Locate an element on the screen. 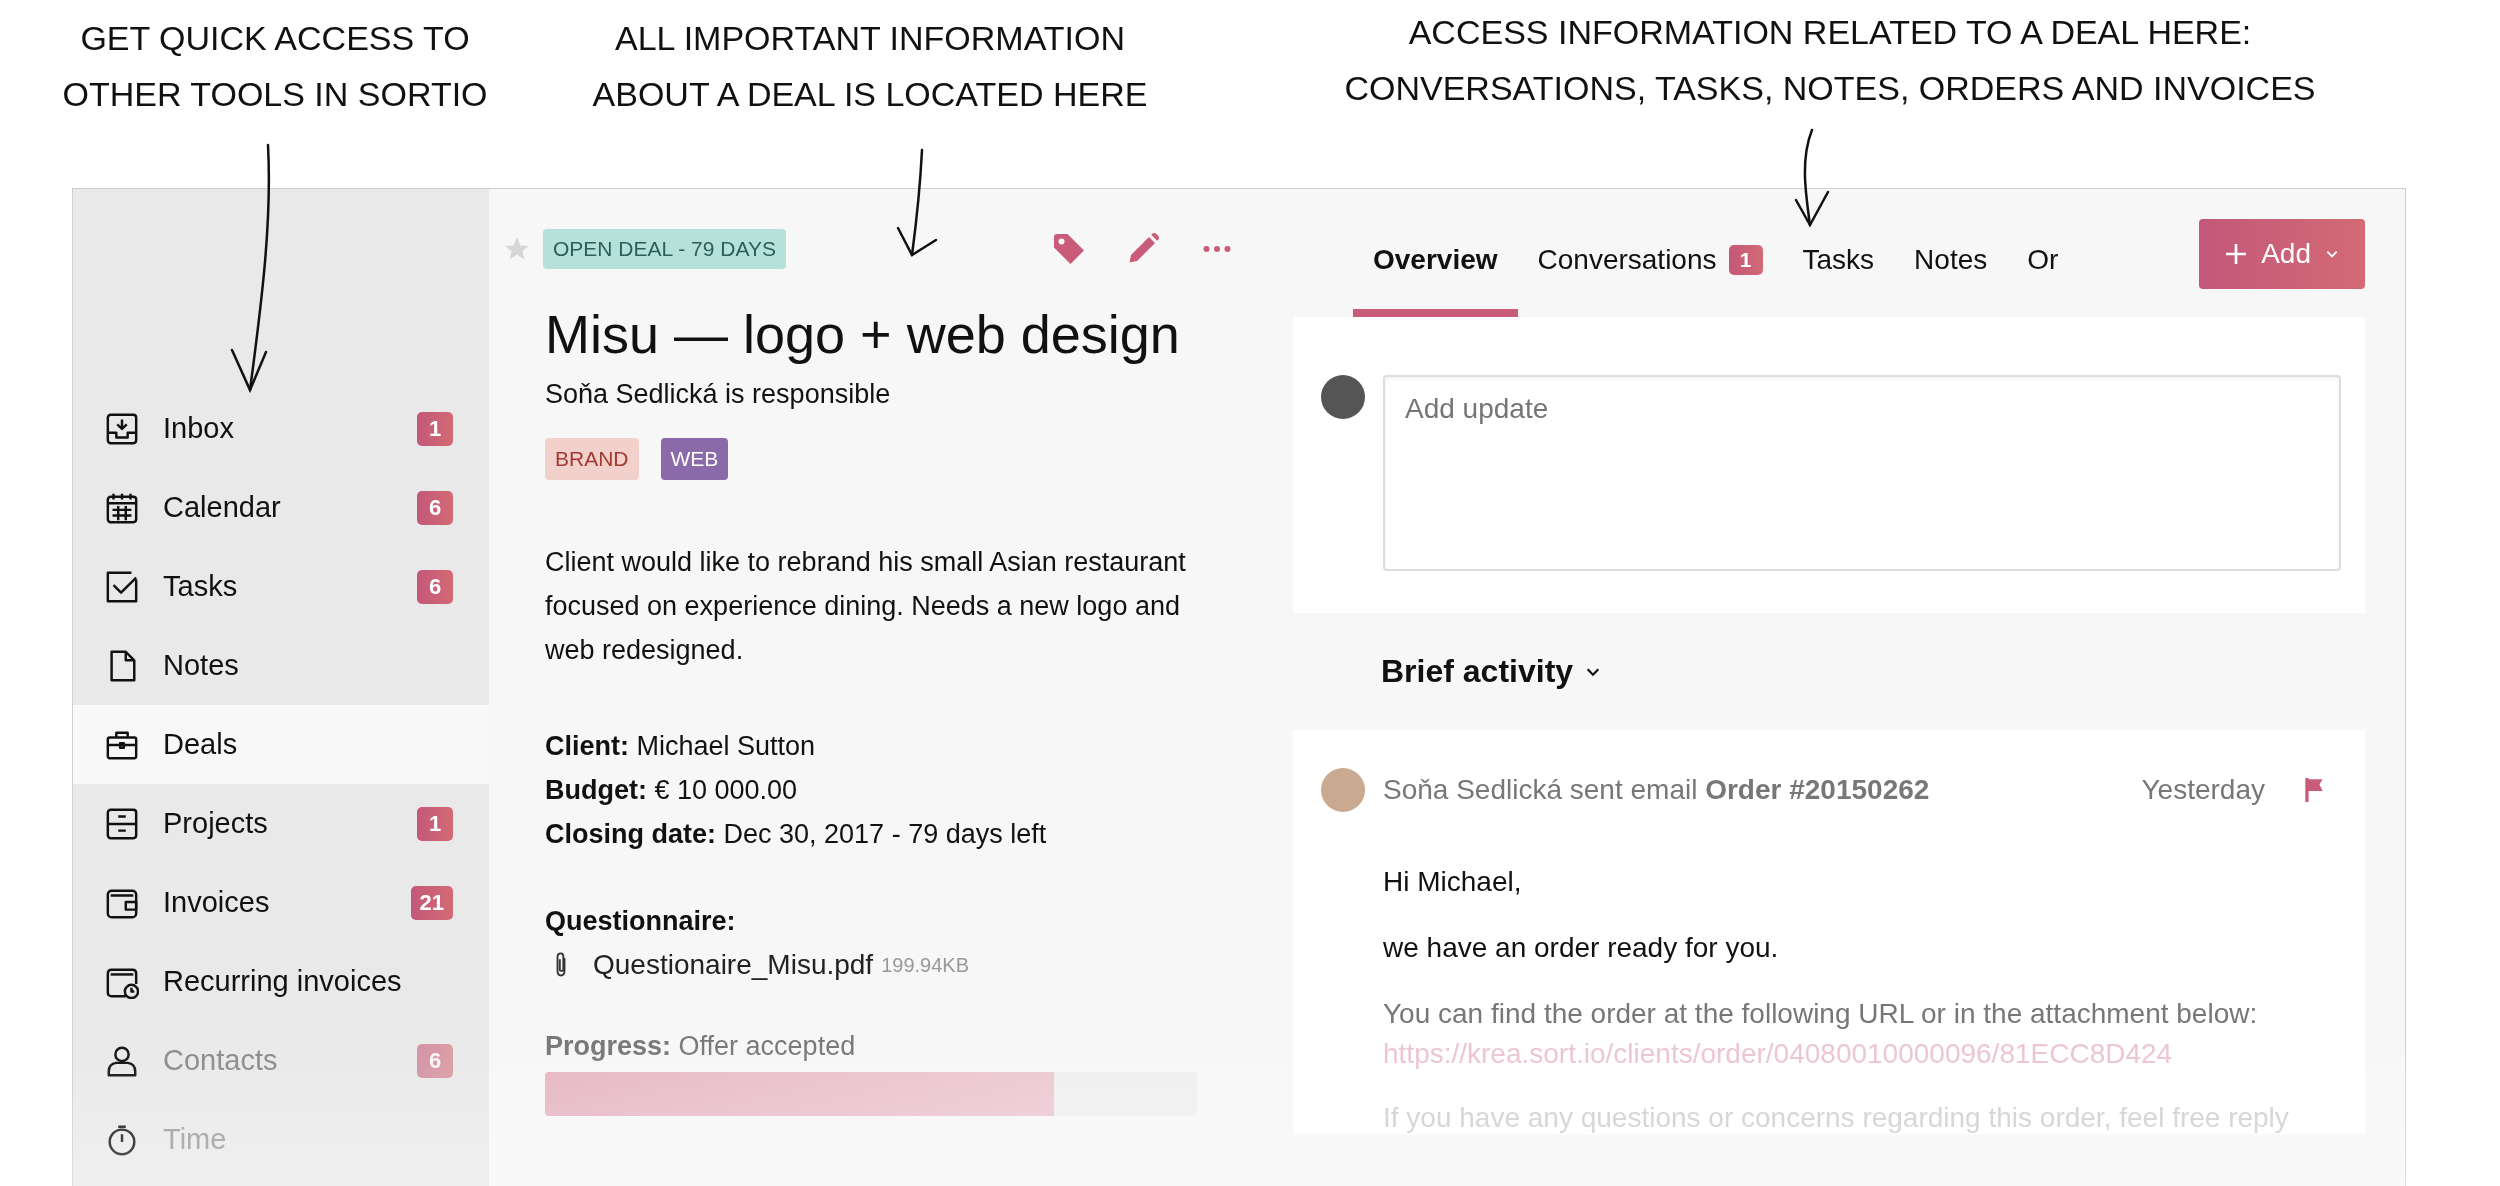 The height and width of the screenshot is (1186, 2500). sidebar-label: Projects is located at coordinates (216, 823).